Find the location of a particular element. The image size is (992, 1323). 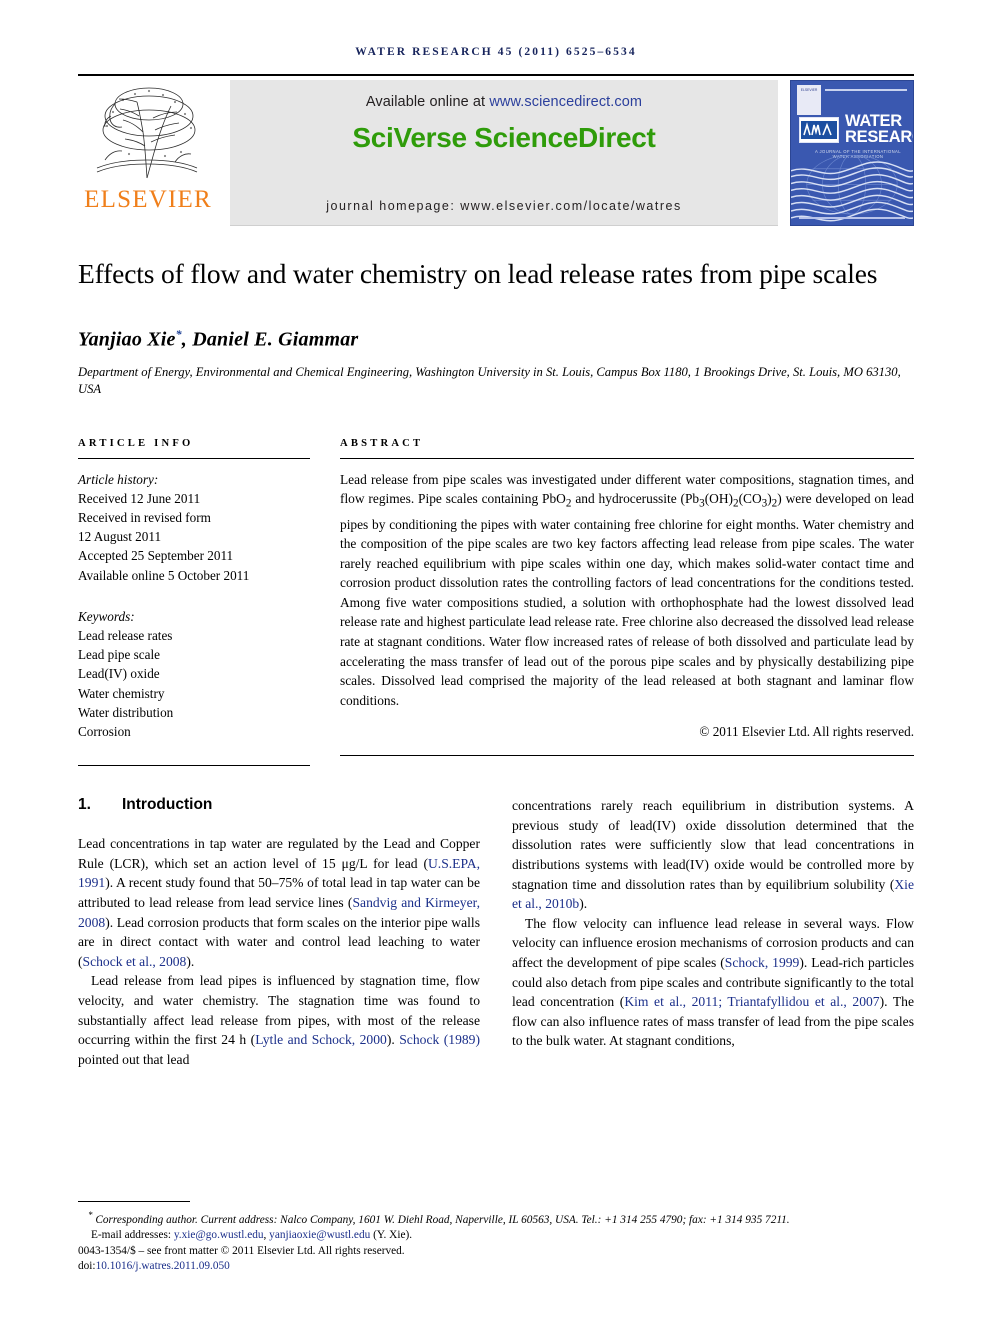

abstract-part: and hydrocerussite (Pb is located at coordinates (635, 499).